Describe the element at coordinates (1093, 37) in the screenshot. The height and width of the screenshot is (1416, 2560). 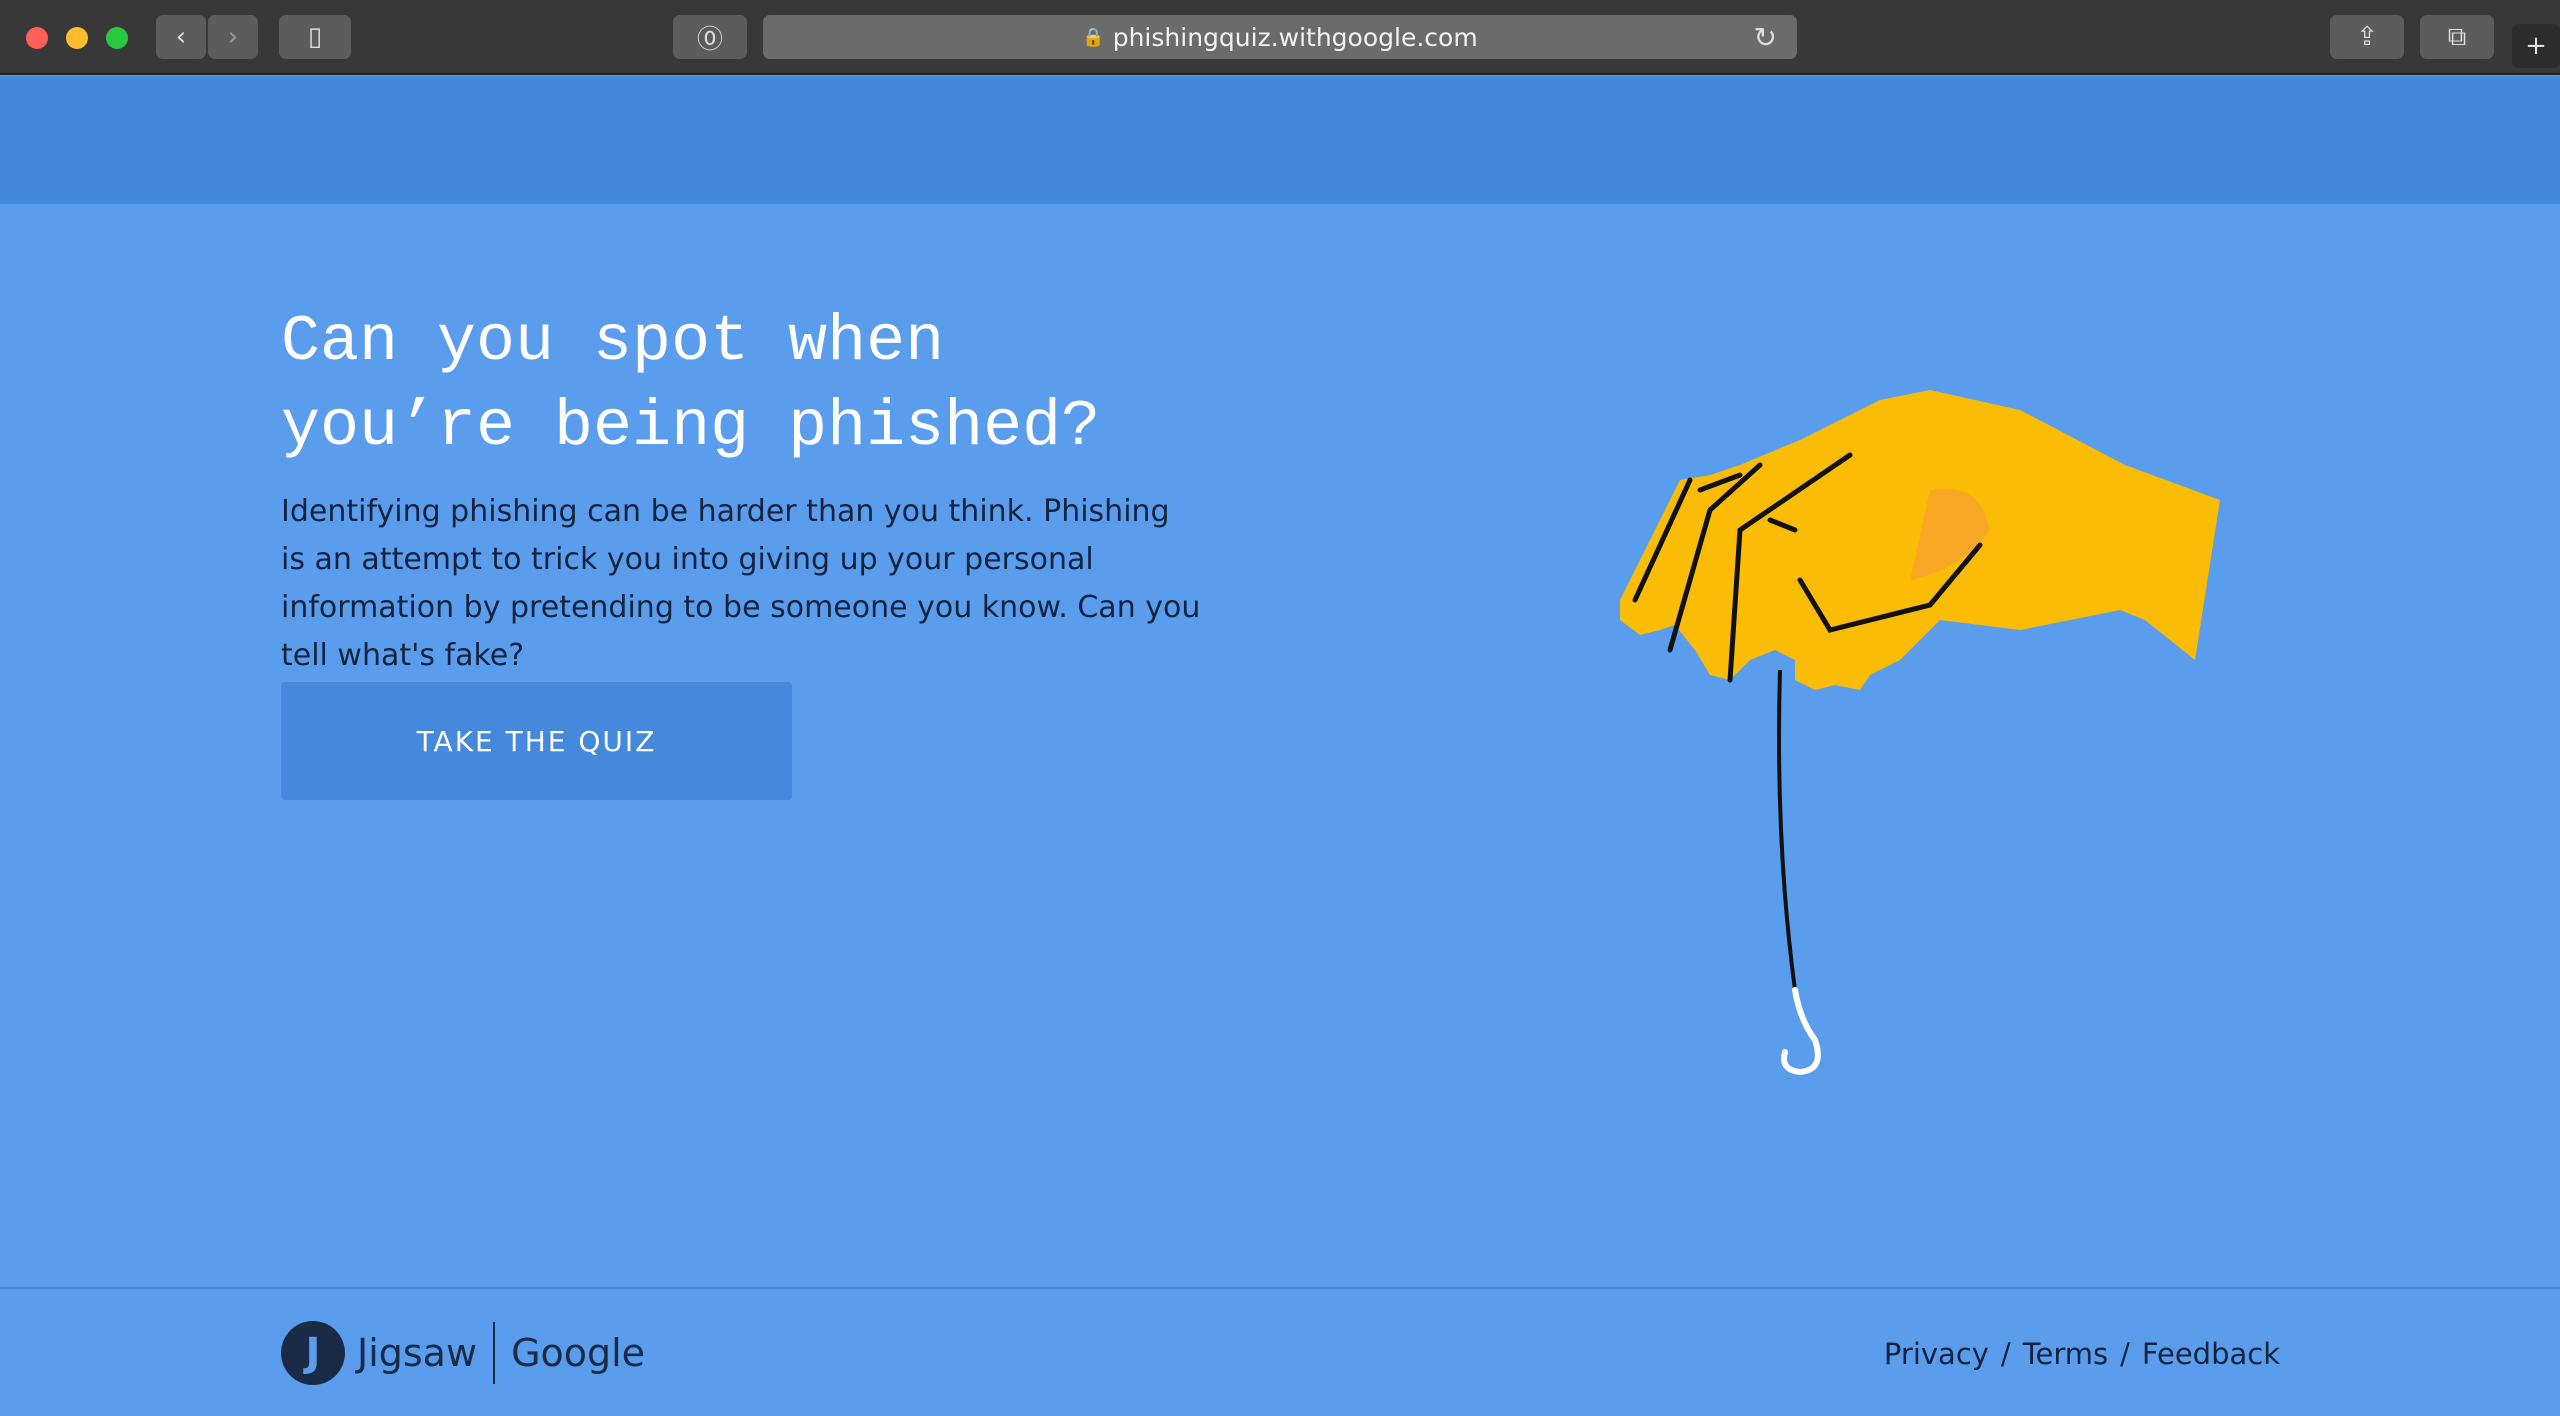
I see `lock-icon: 🔒` at that location.